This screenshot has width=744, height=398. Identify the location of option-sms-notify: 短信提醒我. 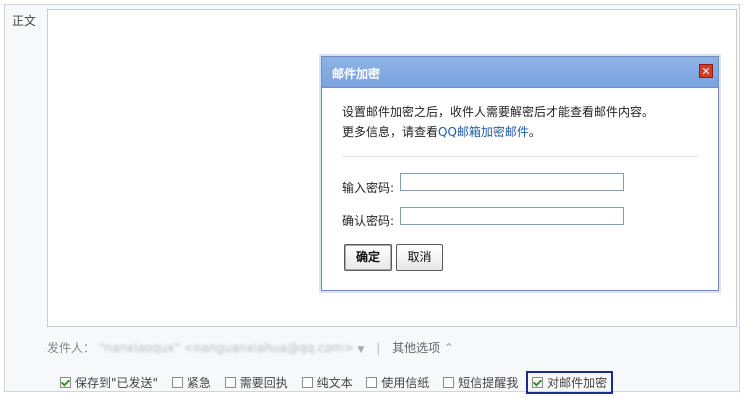
(480, 382).